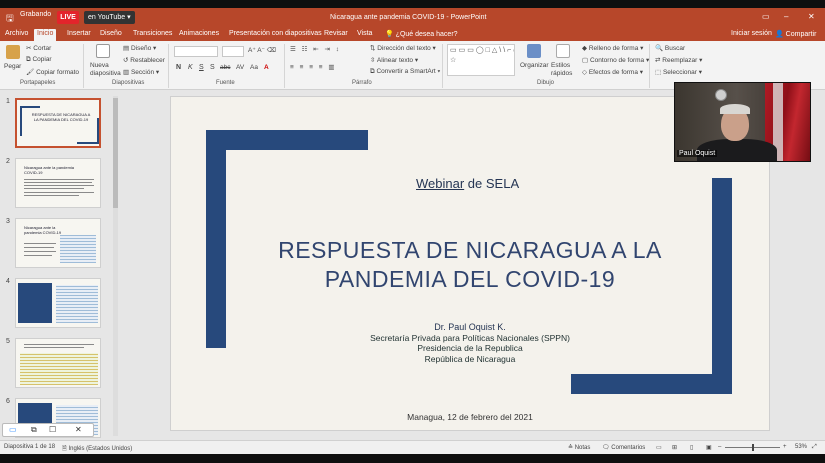 This screenshot has width=825, height=463. What do you see at coordinates (534, 65) in the screenshot?
I see `organize-button: Organizar` at bounding box center [534, 65].